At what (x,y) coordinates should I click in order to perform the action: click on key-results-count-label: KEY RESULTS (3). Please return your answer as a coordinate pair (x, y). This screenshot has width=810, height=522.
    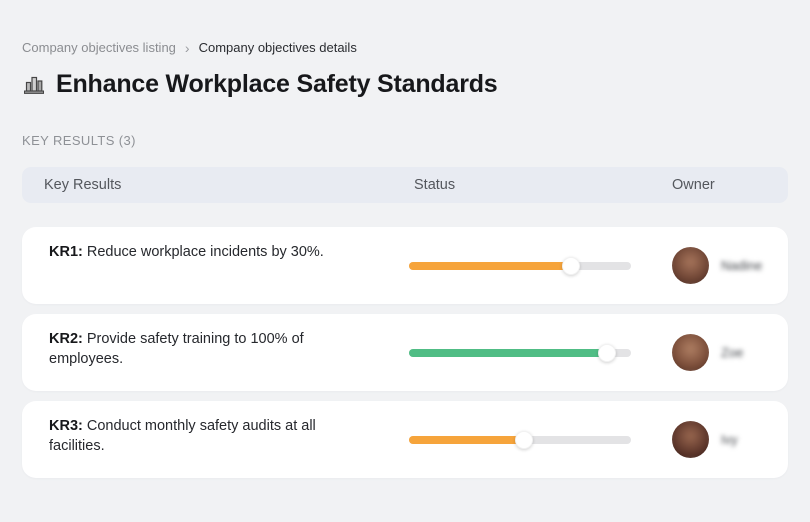
    Looking at the image, I should click on (79, 140).